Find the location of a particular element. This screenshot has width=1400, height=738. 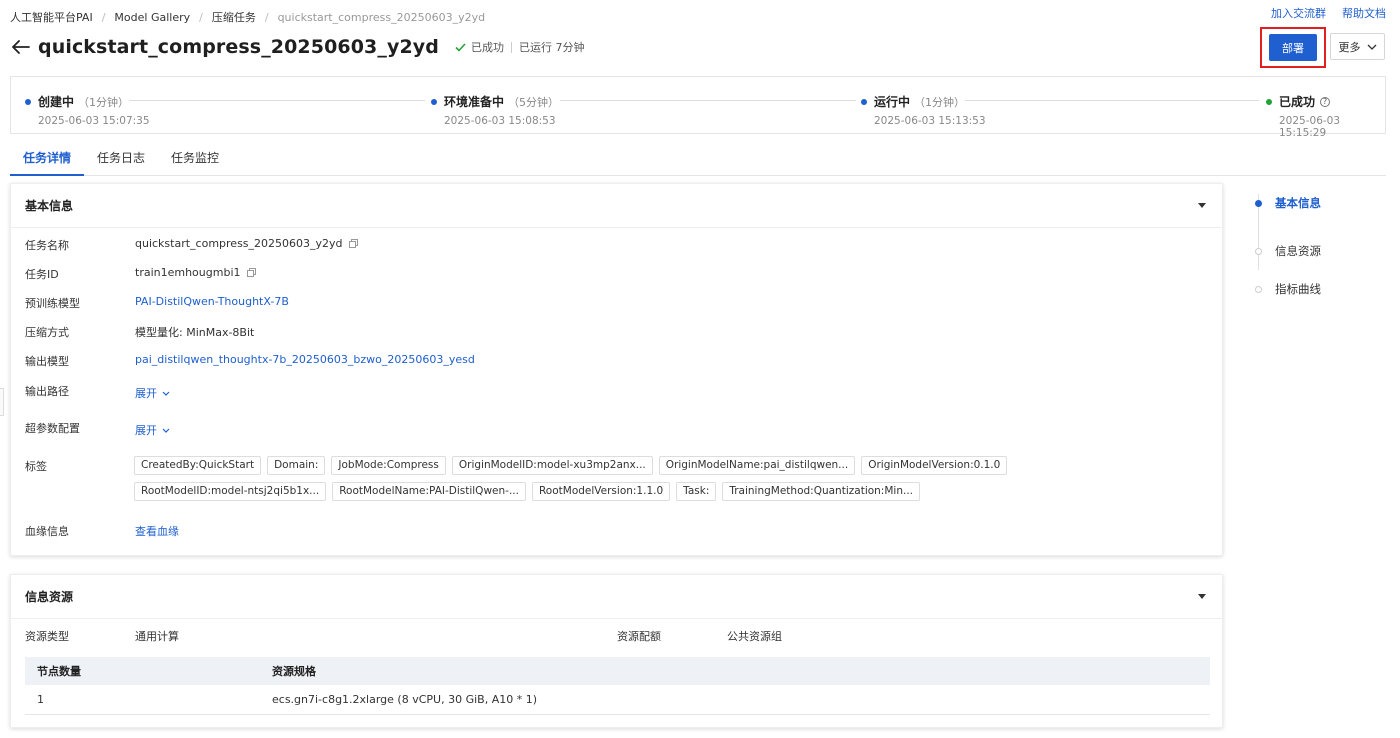

breadcrumb-item-pai: 人工智能平台PAI is located at coordinates (51, 17).